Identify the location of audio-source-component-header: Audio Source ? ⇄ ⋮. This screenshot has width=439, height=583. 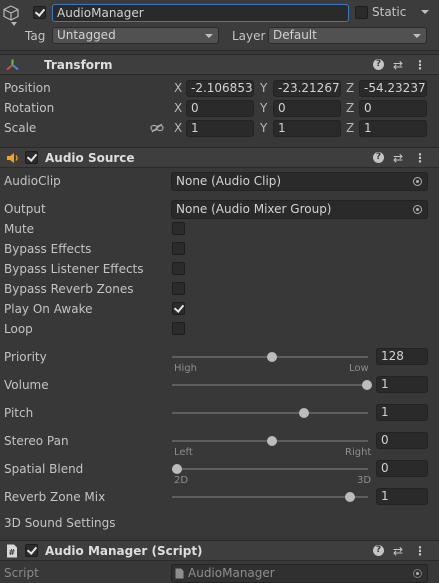
(219, 157).